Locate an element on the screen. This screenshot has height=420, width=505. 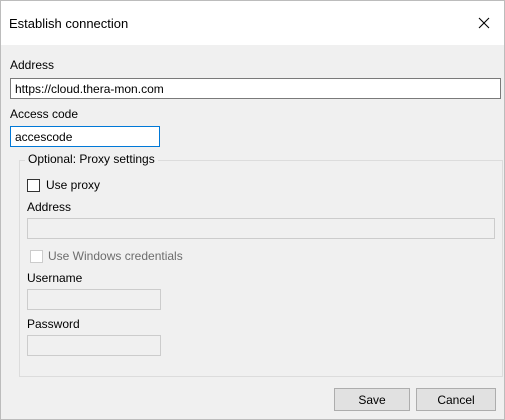
close-icon is located at coordinates (484, 23).